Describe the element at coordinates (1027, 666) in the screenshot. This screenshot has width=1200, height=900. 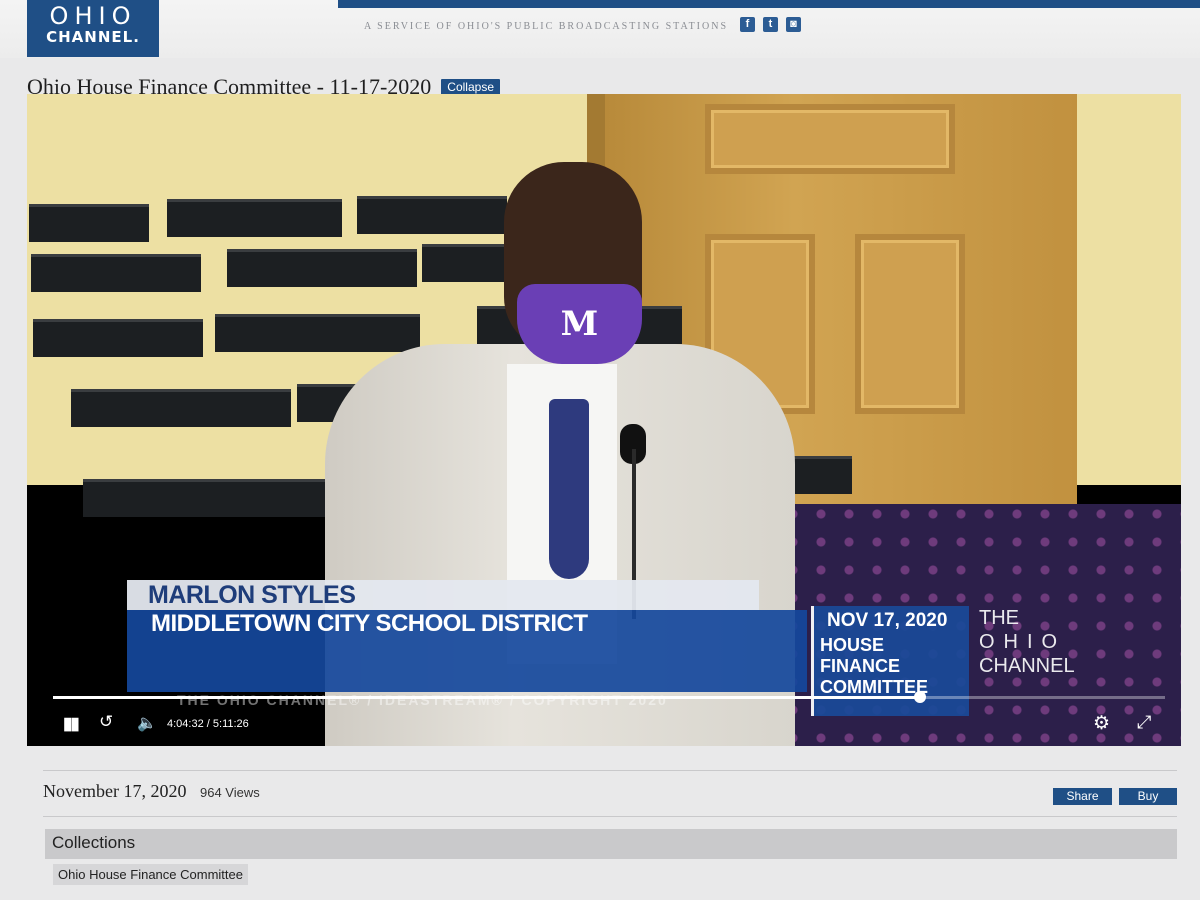
I see `watermark-channel: CHANNEL` at that location.